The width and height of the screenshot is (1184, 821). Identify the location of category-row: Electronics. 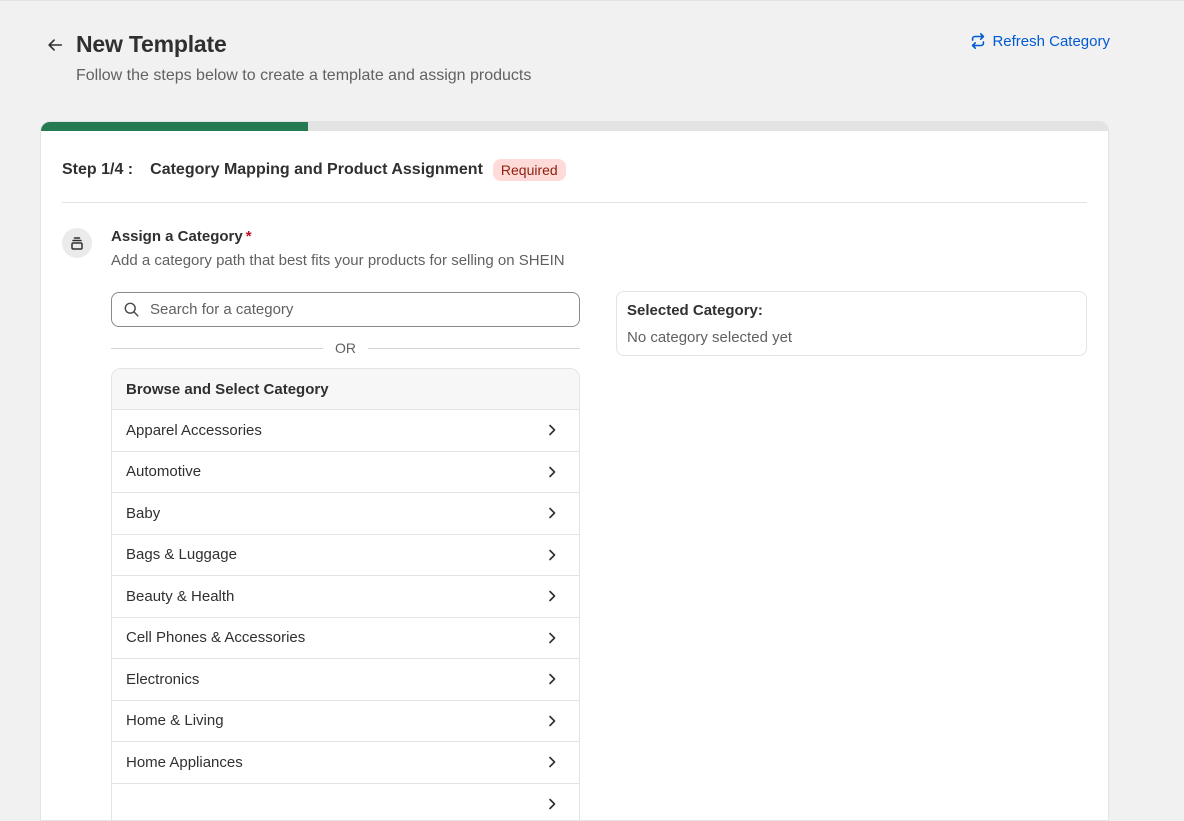
(345, 680).